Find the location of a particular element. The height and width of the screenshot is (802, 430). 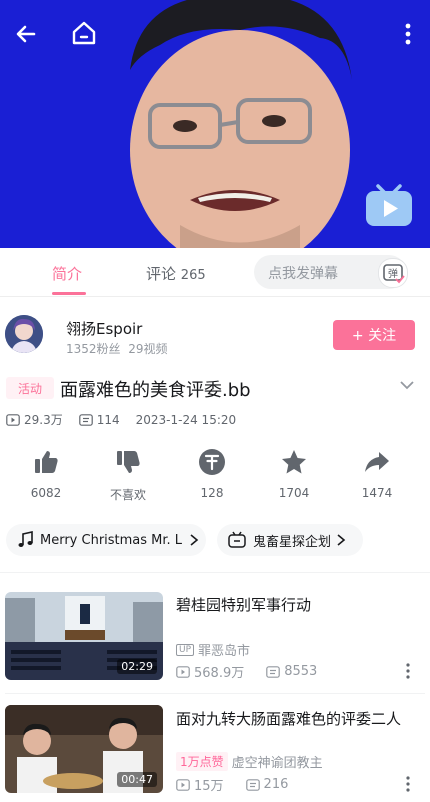

like-badge: 1万点赞 is located at coordinates (202, 761).